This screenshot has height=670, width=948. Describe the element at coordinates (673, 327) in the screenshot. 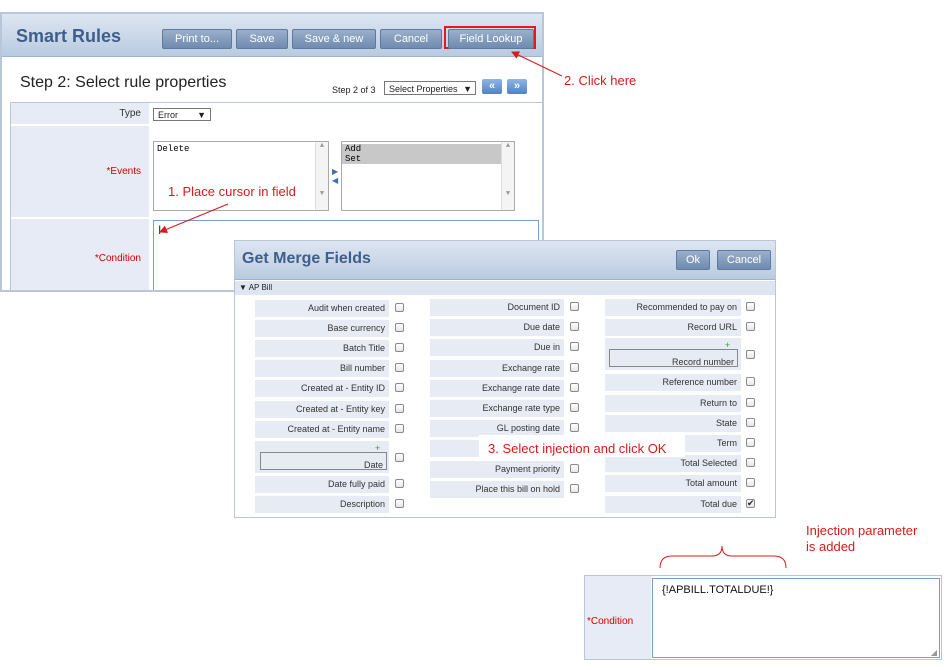

I see `field-record-url: Record URL` at that location.